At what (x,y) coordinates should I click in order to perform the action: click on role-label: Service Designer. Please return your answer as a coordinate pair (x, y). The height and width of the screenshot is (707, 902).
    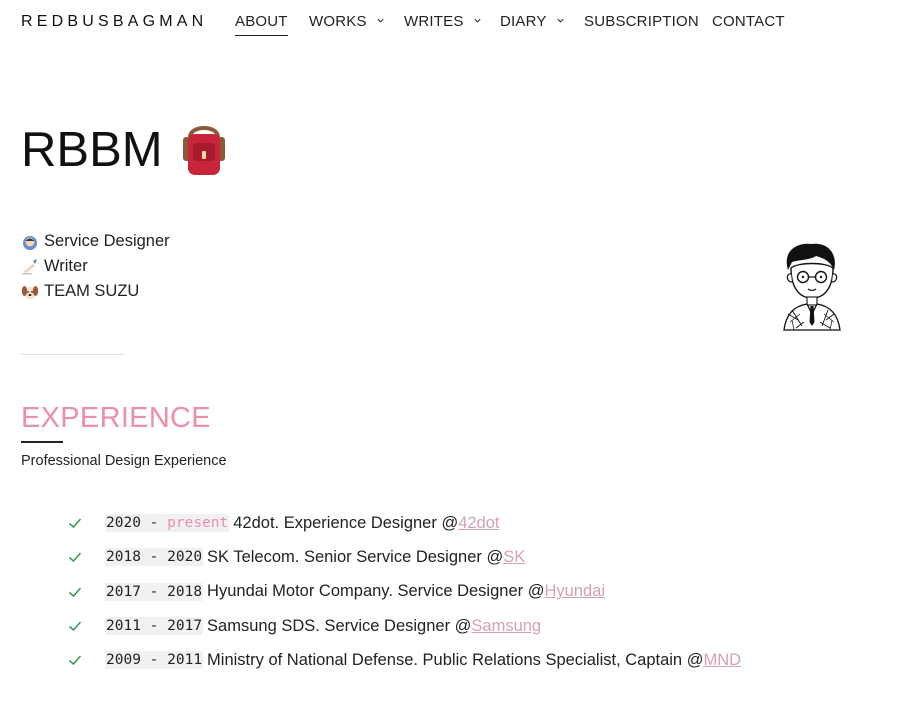
    Looking at the image, I should click on (107, 241).